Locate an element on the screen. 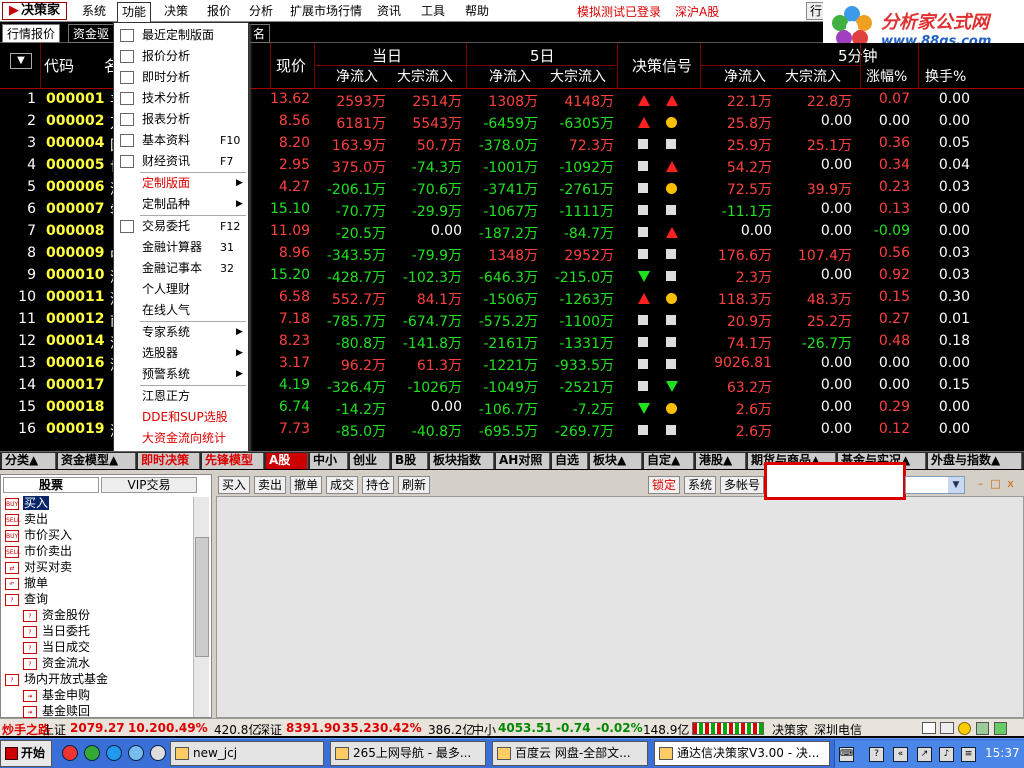 This screenshot has height=768, width=1024. tree-item-12: ➔ 基金申购 is located at coordinates (57, 695).